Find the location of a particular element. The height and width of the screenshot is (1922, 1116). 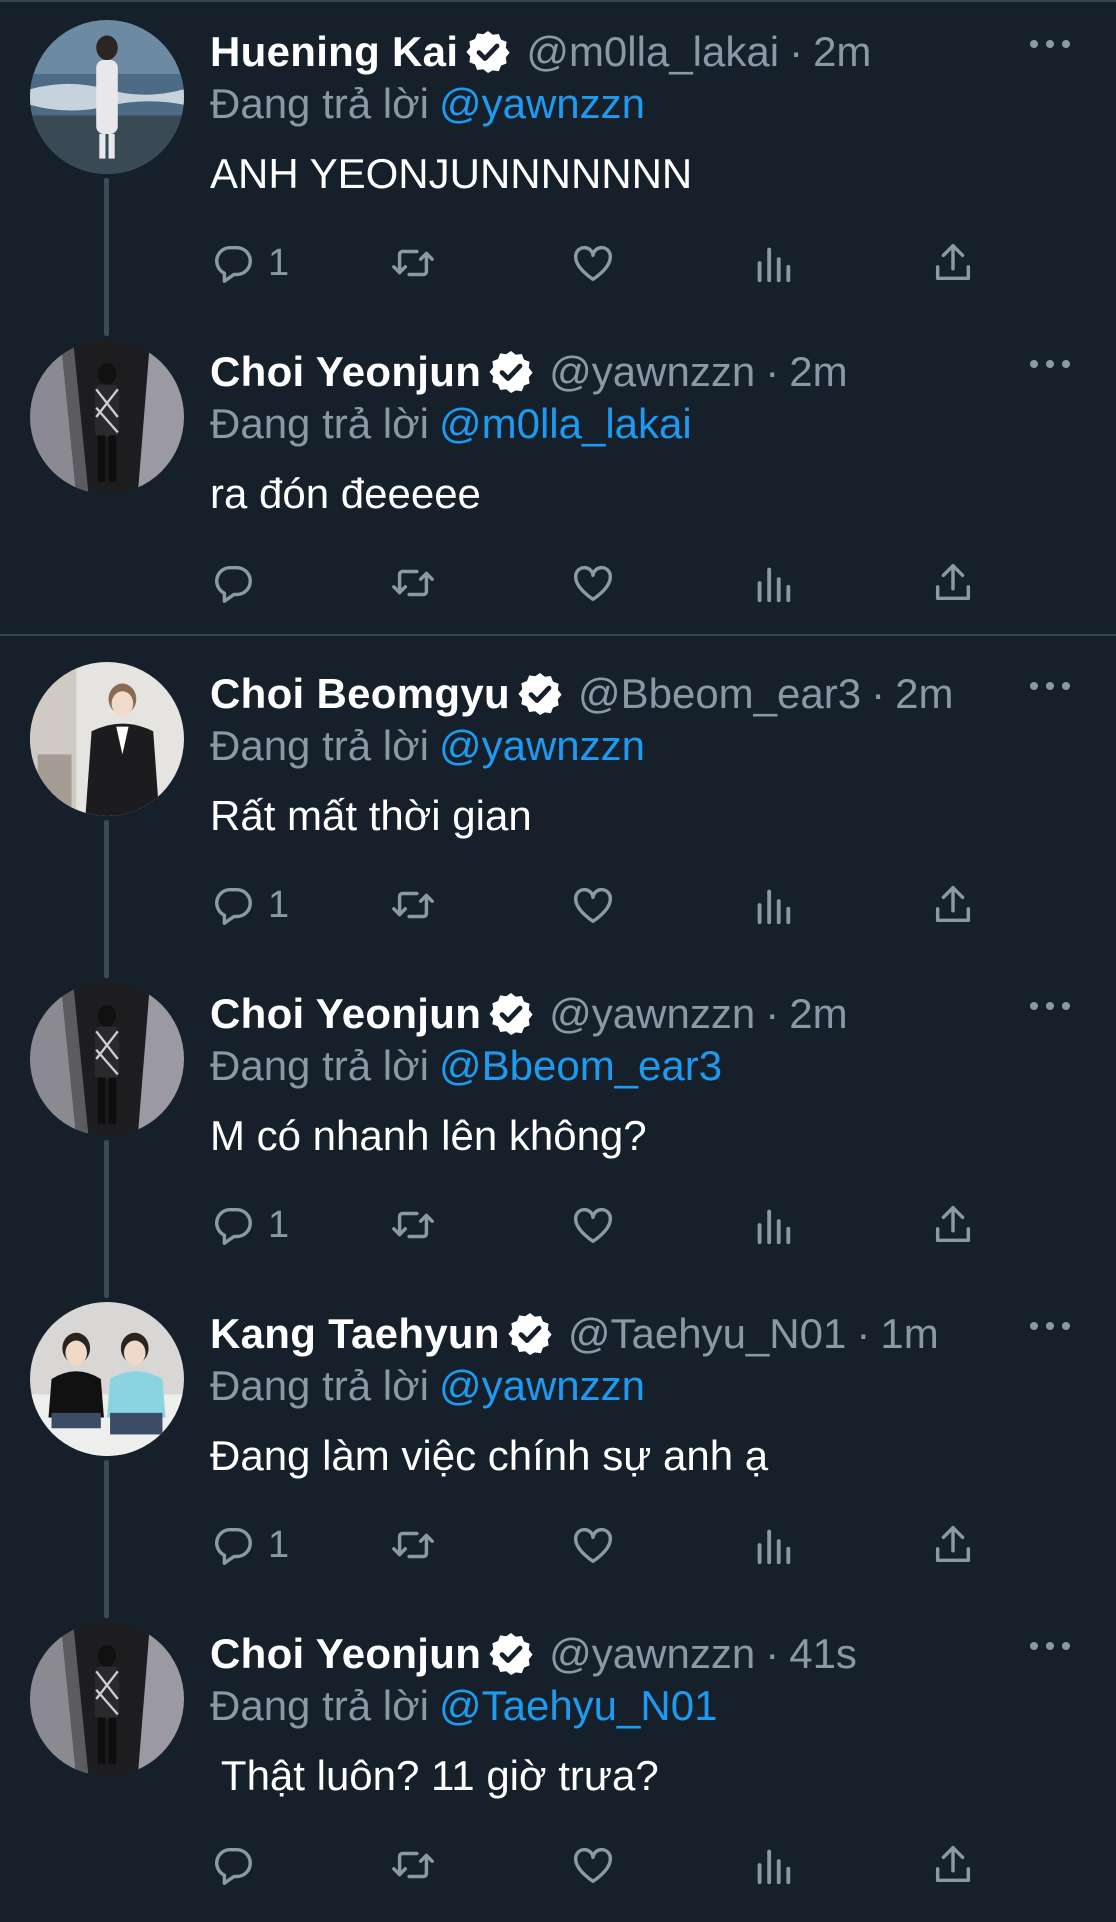

display-name: Kang Taehyun is located at coordinates (355, 1334).